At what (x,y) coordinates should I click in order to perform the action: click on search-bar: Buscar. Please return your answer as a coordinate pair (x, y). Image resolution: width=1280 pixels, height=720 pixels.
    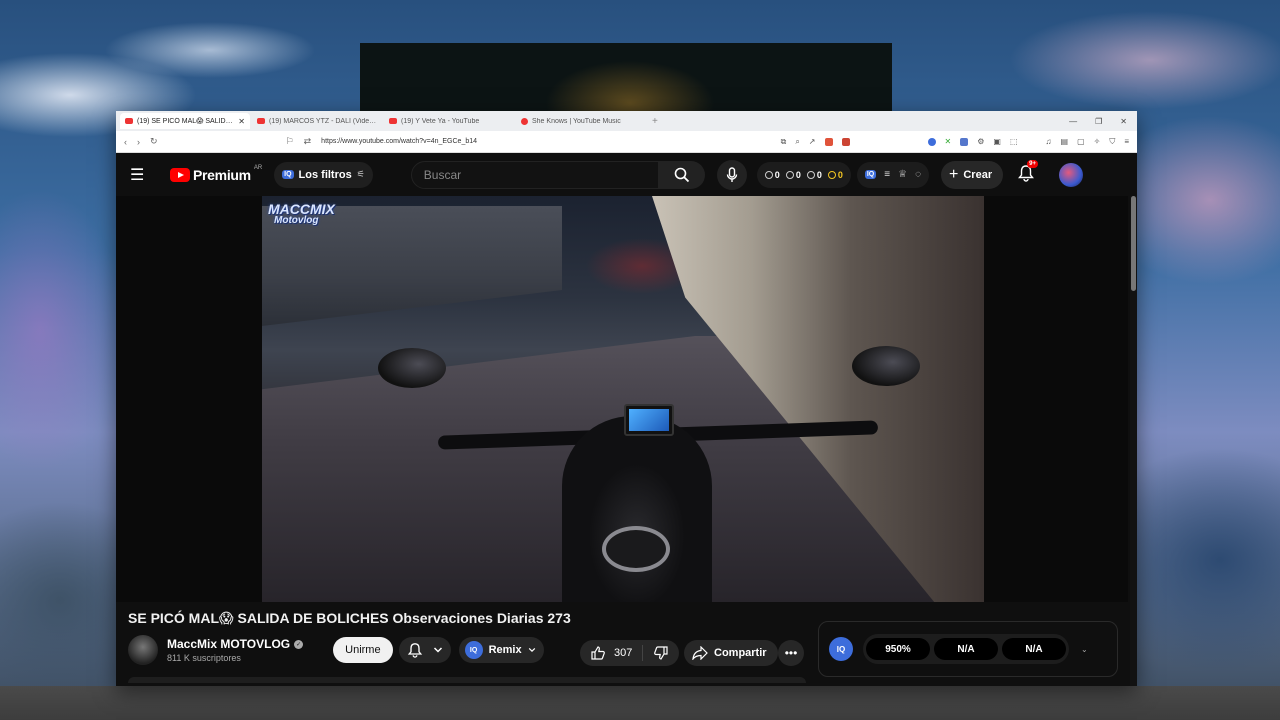
    Looking at the image, I should click on (557, 174).